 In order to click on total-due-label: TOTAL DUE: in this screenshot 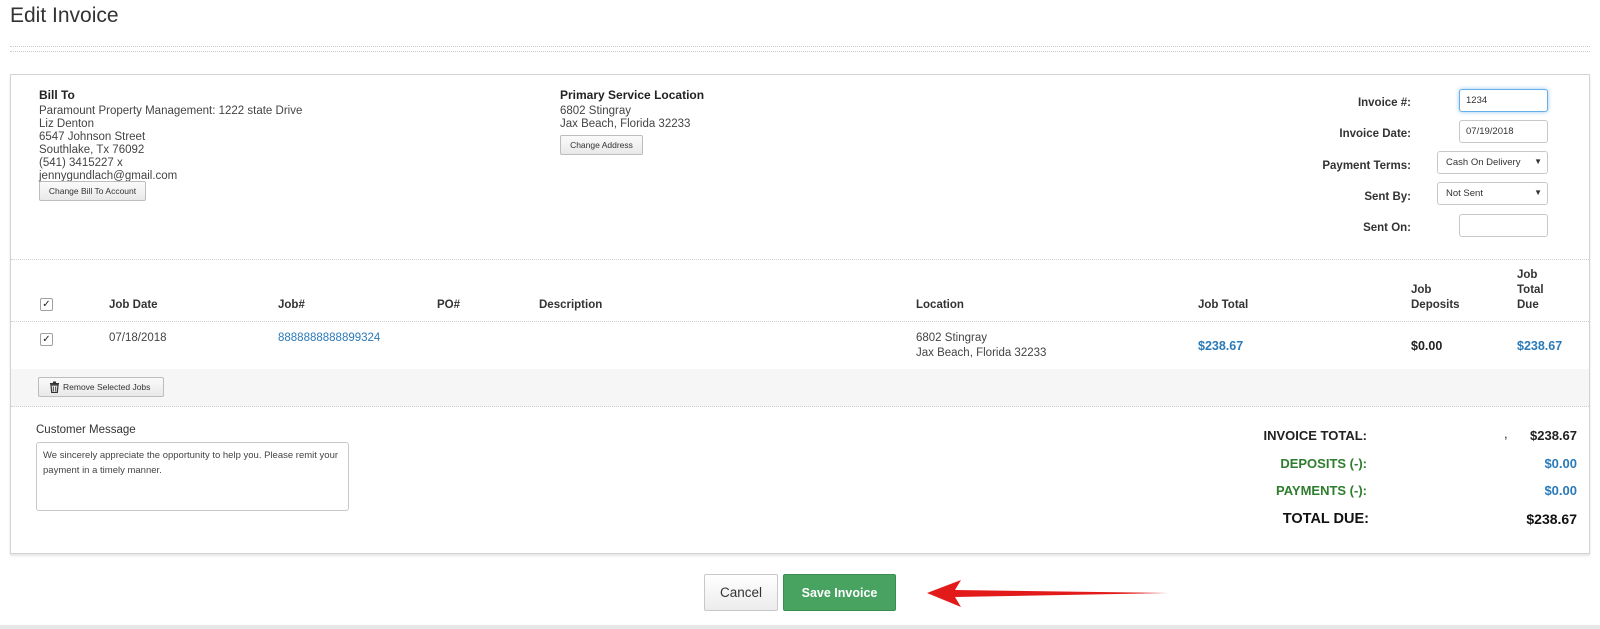, I will do `click(1325, 519)`.